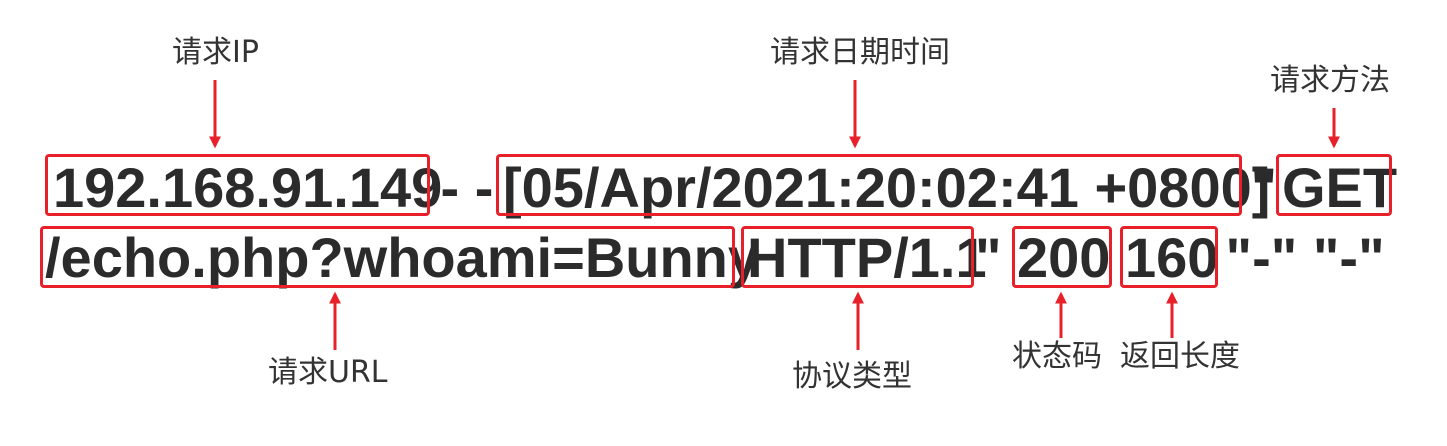 The height and width of the screenshot is (446, 1447). I want to click on label-request-ip: 请求IP, so click(215, 52).